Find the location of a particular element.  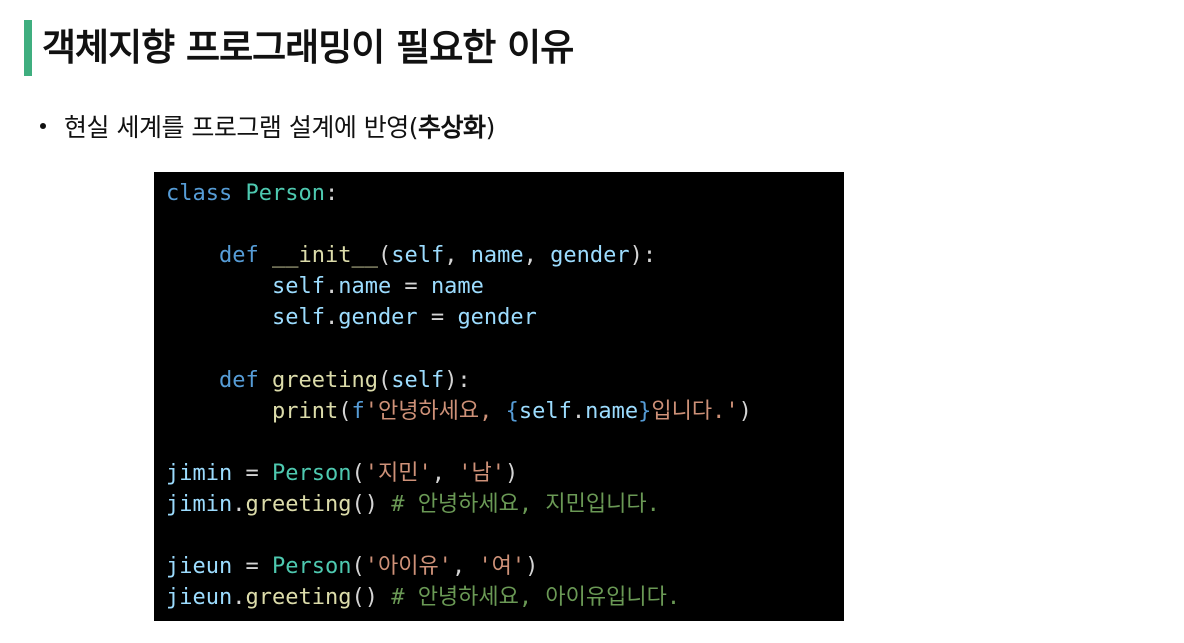

code-token: # 안녕하세요, 아이유입니다. is located at coordinates (536, 598).